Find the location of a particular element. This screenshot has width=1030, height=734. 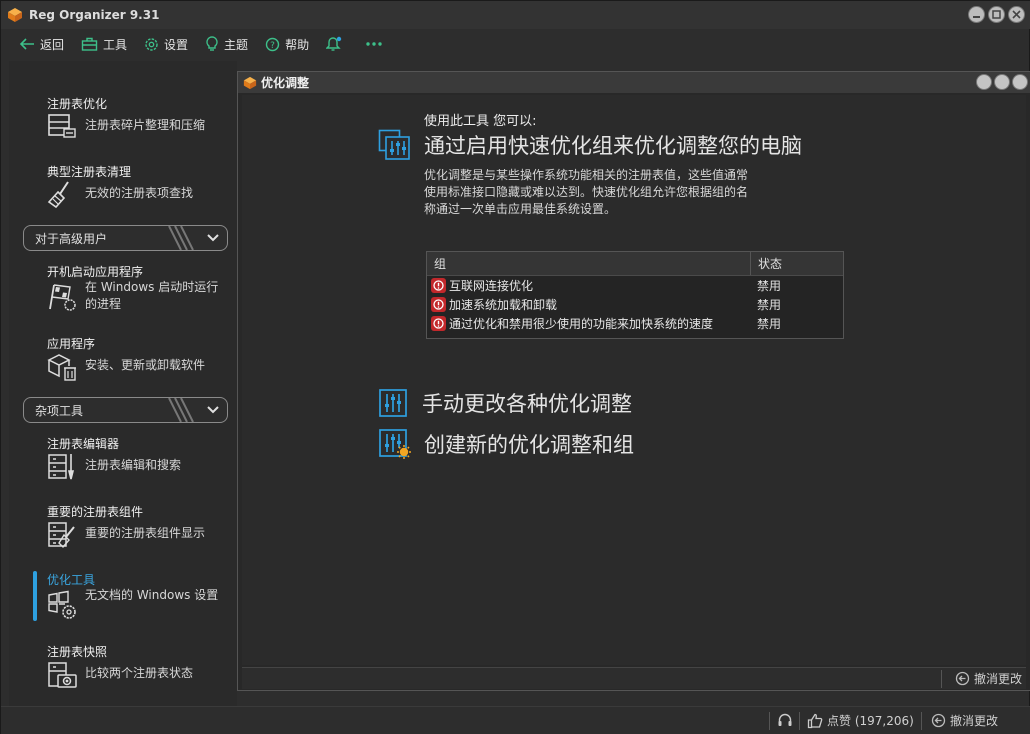

toolbox-icon is located at coordinates (89, 44).